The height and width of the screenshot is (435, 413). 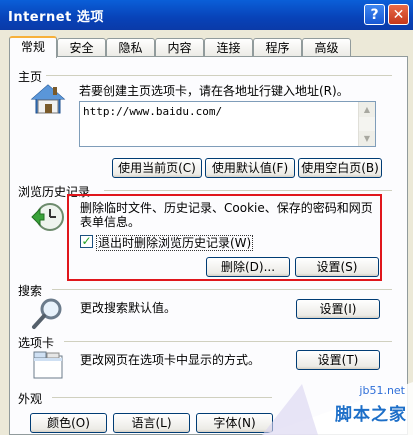 I want to click on tab-advanced: 高级, so click(x=326, y=47).